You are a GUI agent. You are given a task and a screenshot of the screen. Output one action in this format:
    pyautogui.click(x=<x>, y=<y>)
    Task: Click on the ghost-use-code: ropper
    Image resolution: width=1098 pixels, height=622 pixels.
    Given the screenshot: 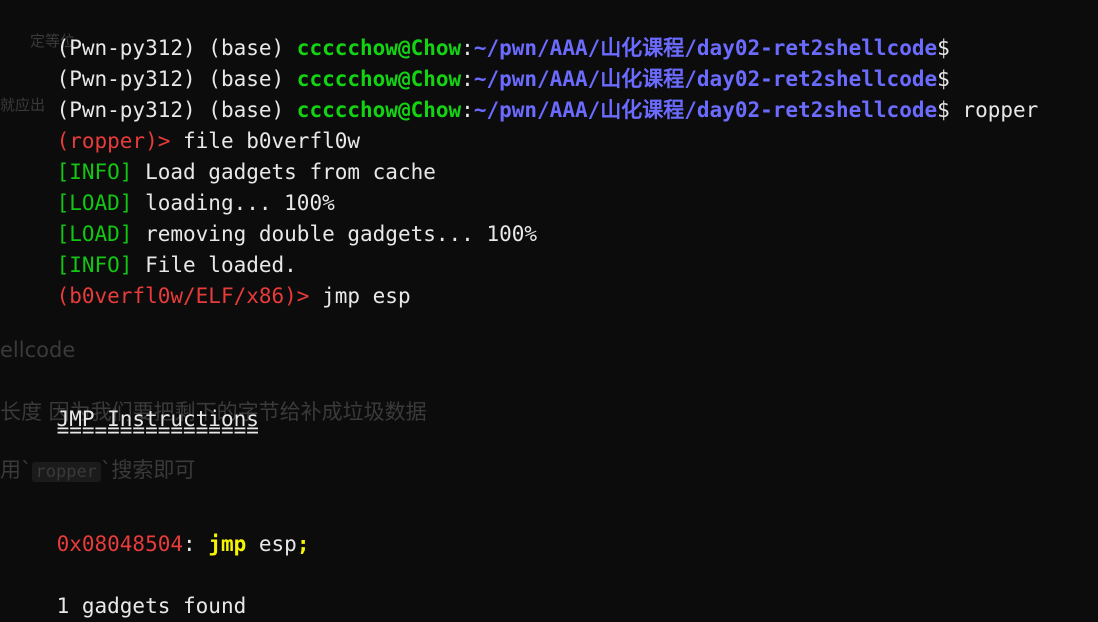 What is the action you would take?
    pyautogui.click(x=66, y=472)
    